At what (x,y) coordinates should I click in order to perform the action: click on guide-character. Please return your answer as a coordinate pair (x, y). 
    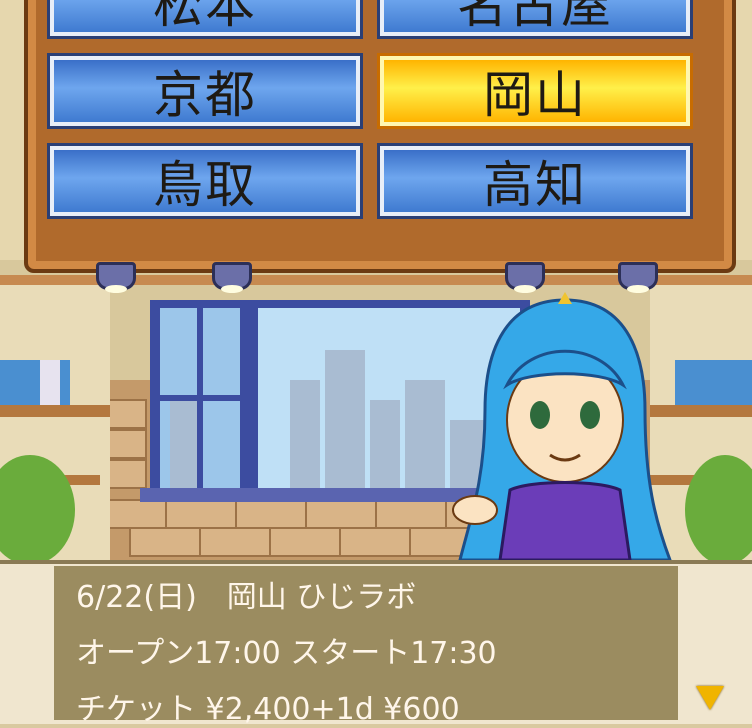
    Looking at the image, I should click on (562, 426).